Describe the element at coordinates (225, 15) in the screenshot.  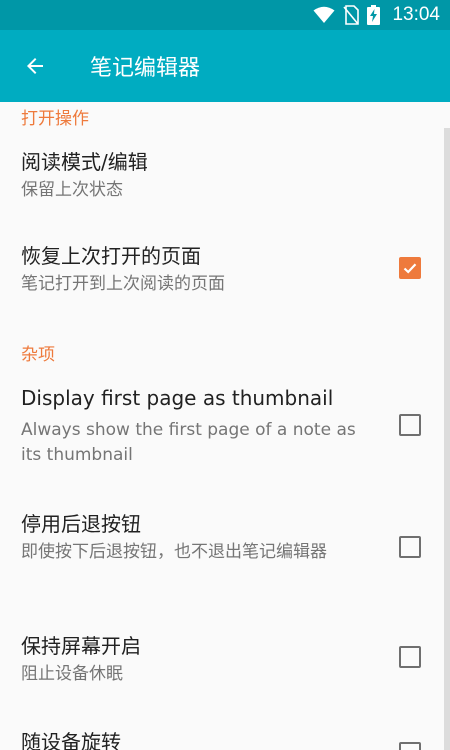
I see `status-bar: 13:04` at that location.